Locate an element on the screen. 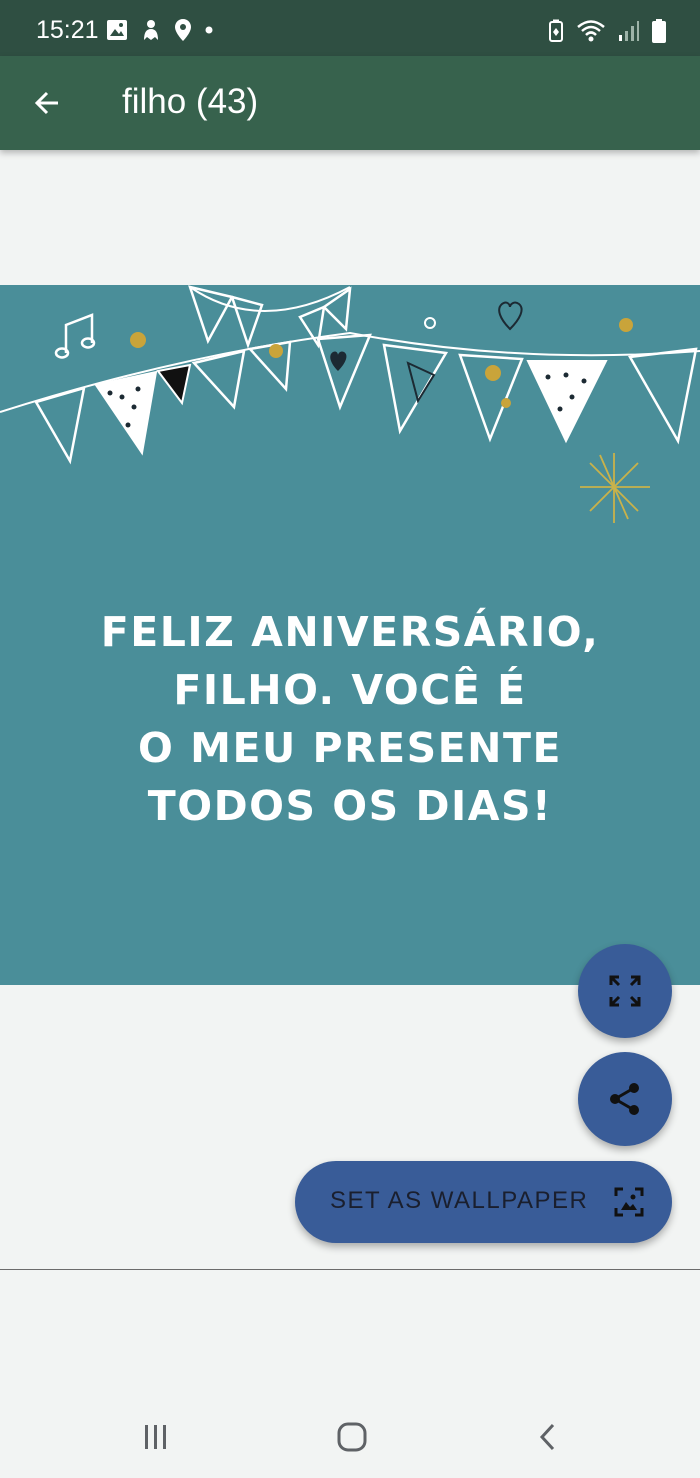 This screenshot has width=700, height=1478. back-button is located at coordinates (47, 103).